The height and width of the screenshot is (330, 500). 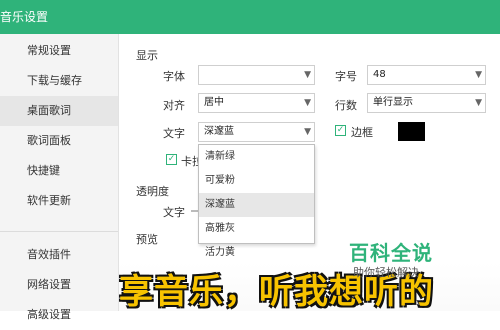 I want to click on watermark-brand: 百科全说, so click(x=391, y=253).